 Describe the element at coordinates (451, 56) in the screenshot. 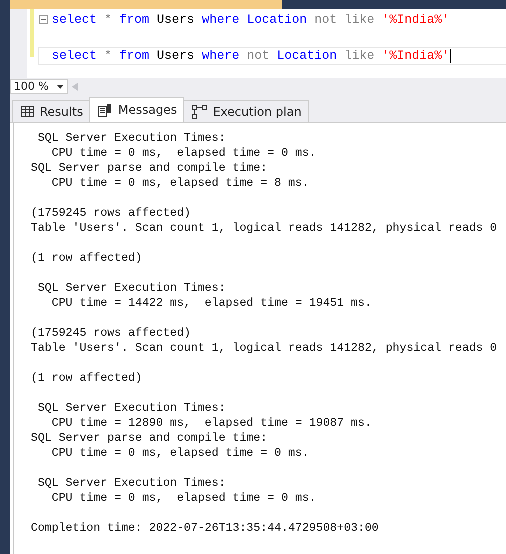

I see `text-cursor` at that location.